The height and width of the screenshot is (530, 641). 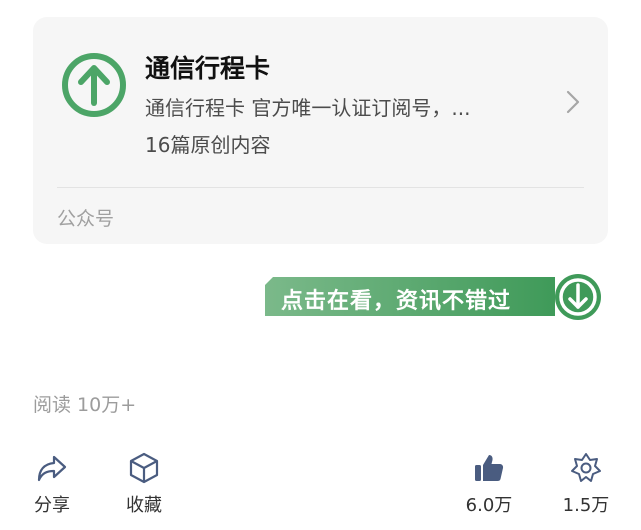 What do you see at coordinates (86, 219) in the screenshot?
I see `account-type-label: 公众号` at bounding box center [86, 219].